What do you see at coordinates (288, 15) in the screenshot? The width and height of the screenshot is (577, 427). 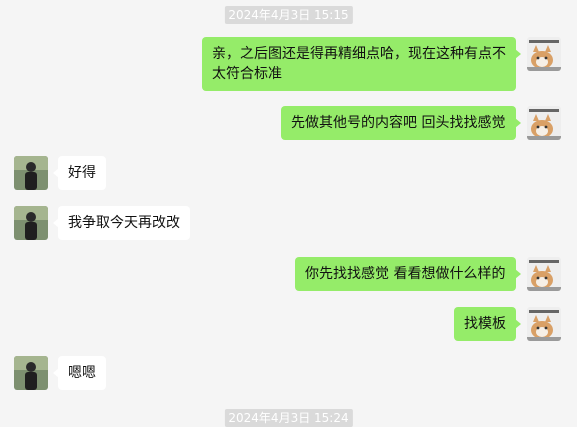 I see `timestamp: 2024年4月3日 15:15` at bounding box center [288, 15].